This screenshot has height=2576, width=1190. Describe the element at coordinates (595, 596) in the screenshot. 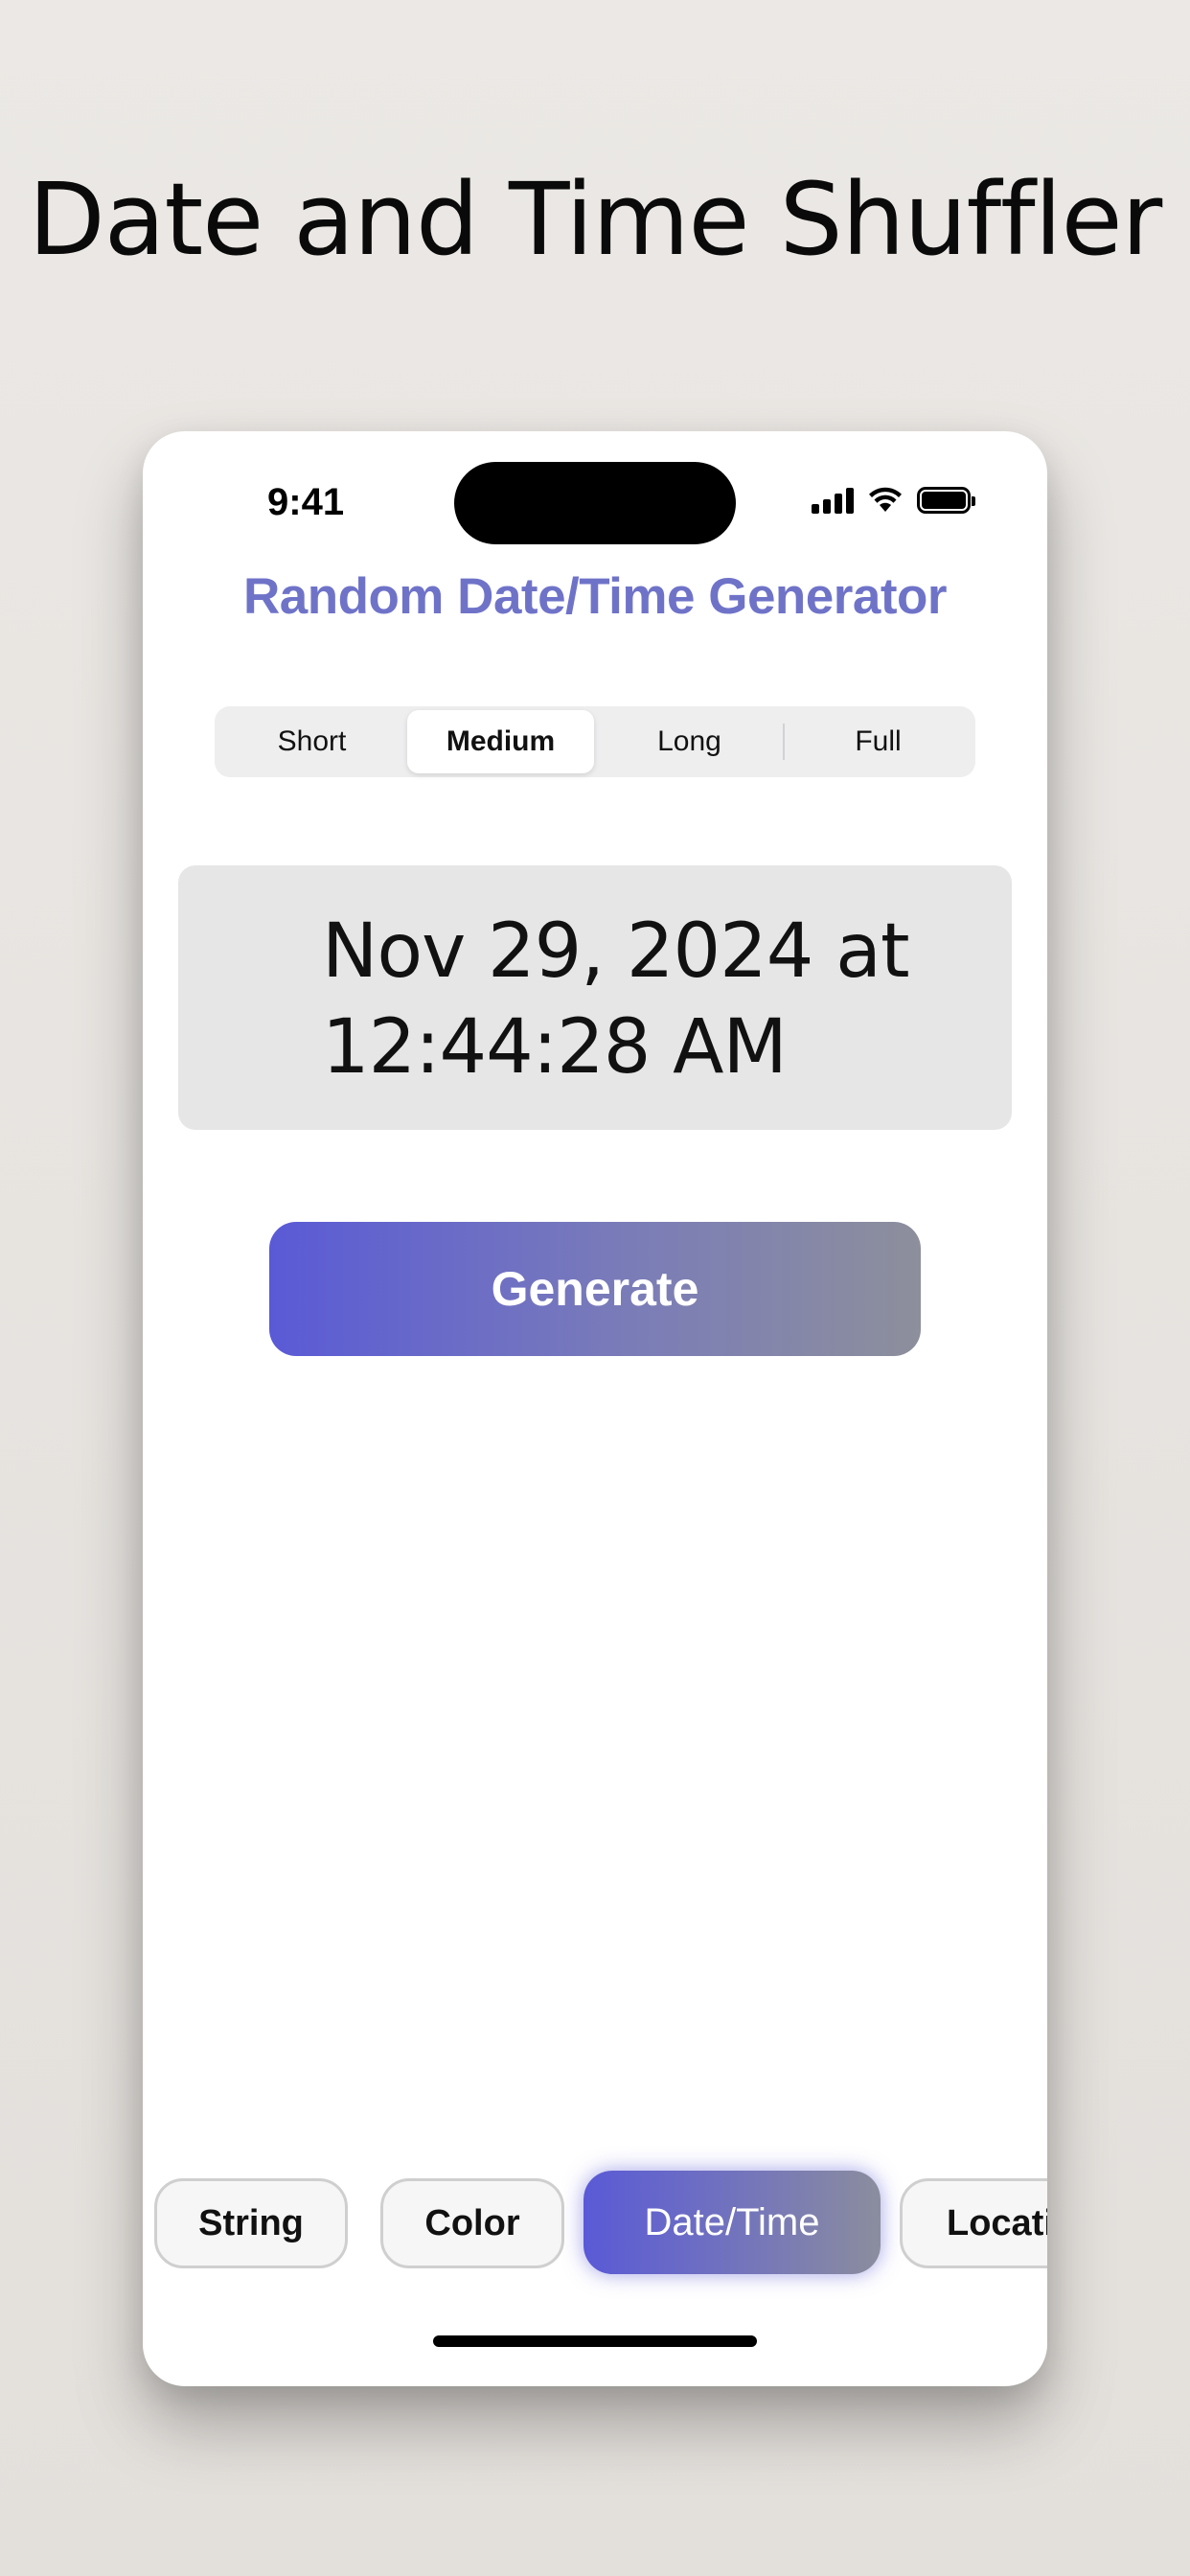

I see `app-title: Random Date/Time Generator` at that location.